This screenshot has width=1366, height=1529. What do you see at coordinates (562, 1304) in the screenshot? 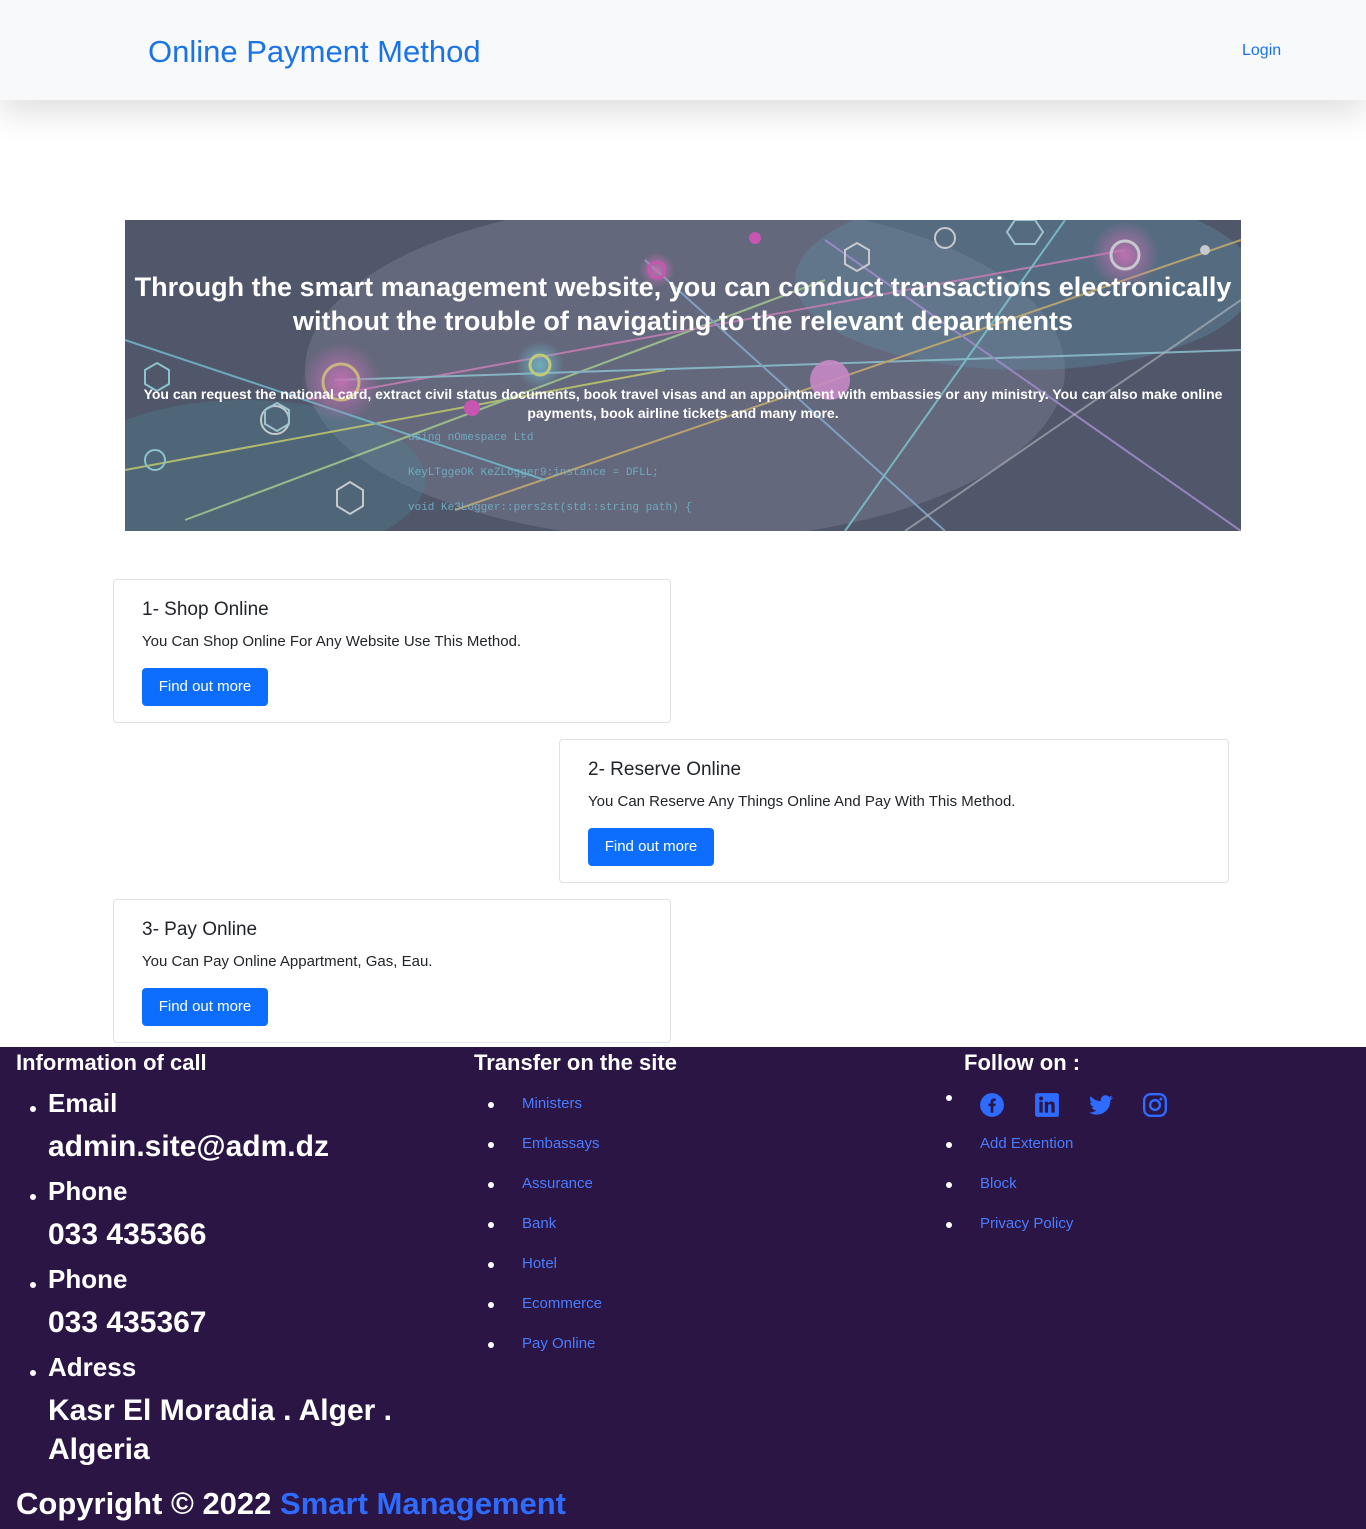
I see `link-ecommerce: Ecommerce` at bounding box center [562, 1304].